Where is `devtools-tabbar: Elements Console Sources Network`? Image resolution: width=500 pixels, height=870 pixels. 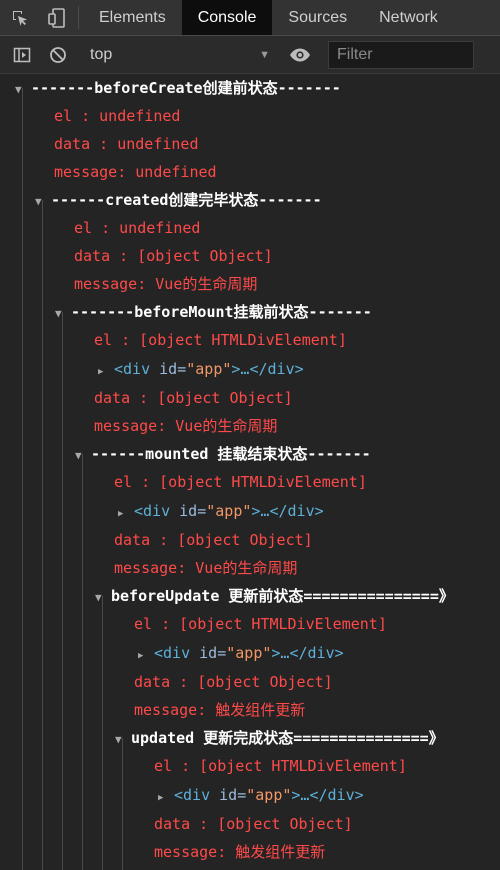 devtools-tabbar: Elements Console Sources Network is located at coordinates (250, 18).